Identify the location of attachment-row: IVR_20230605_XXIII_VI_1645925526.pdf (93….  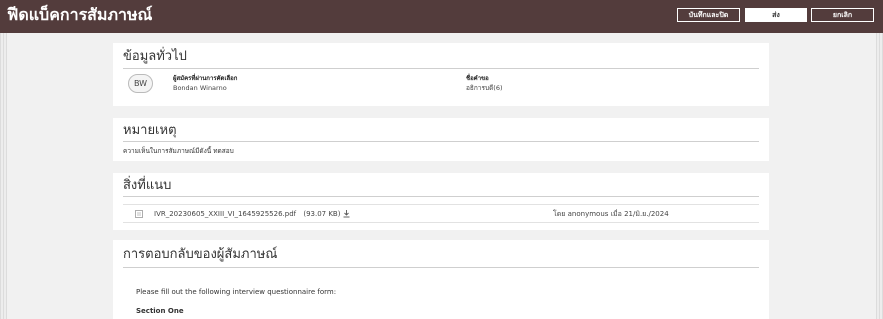
(441, 213).